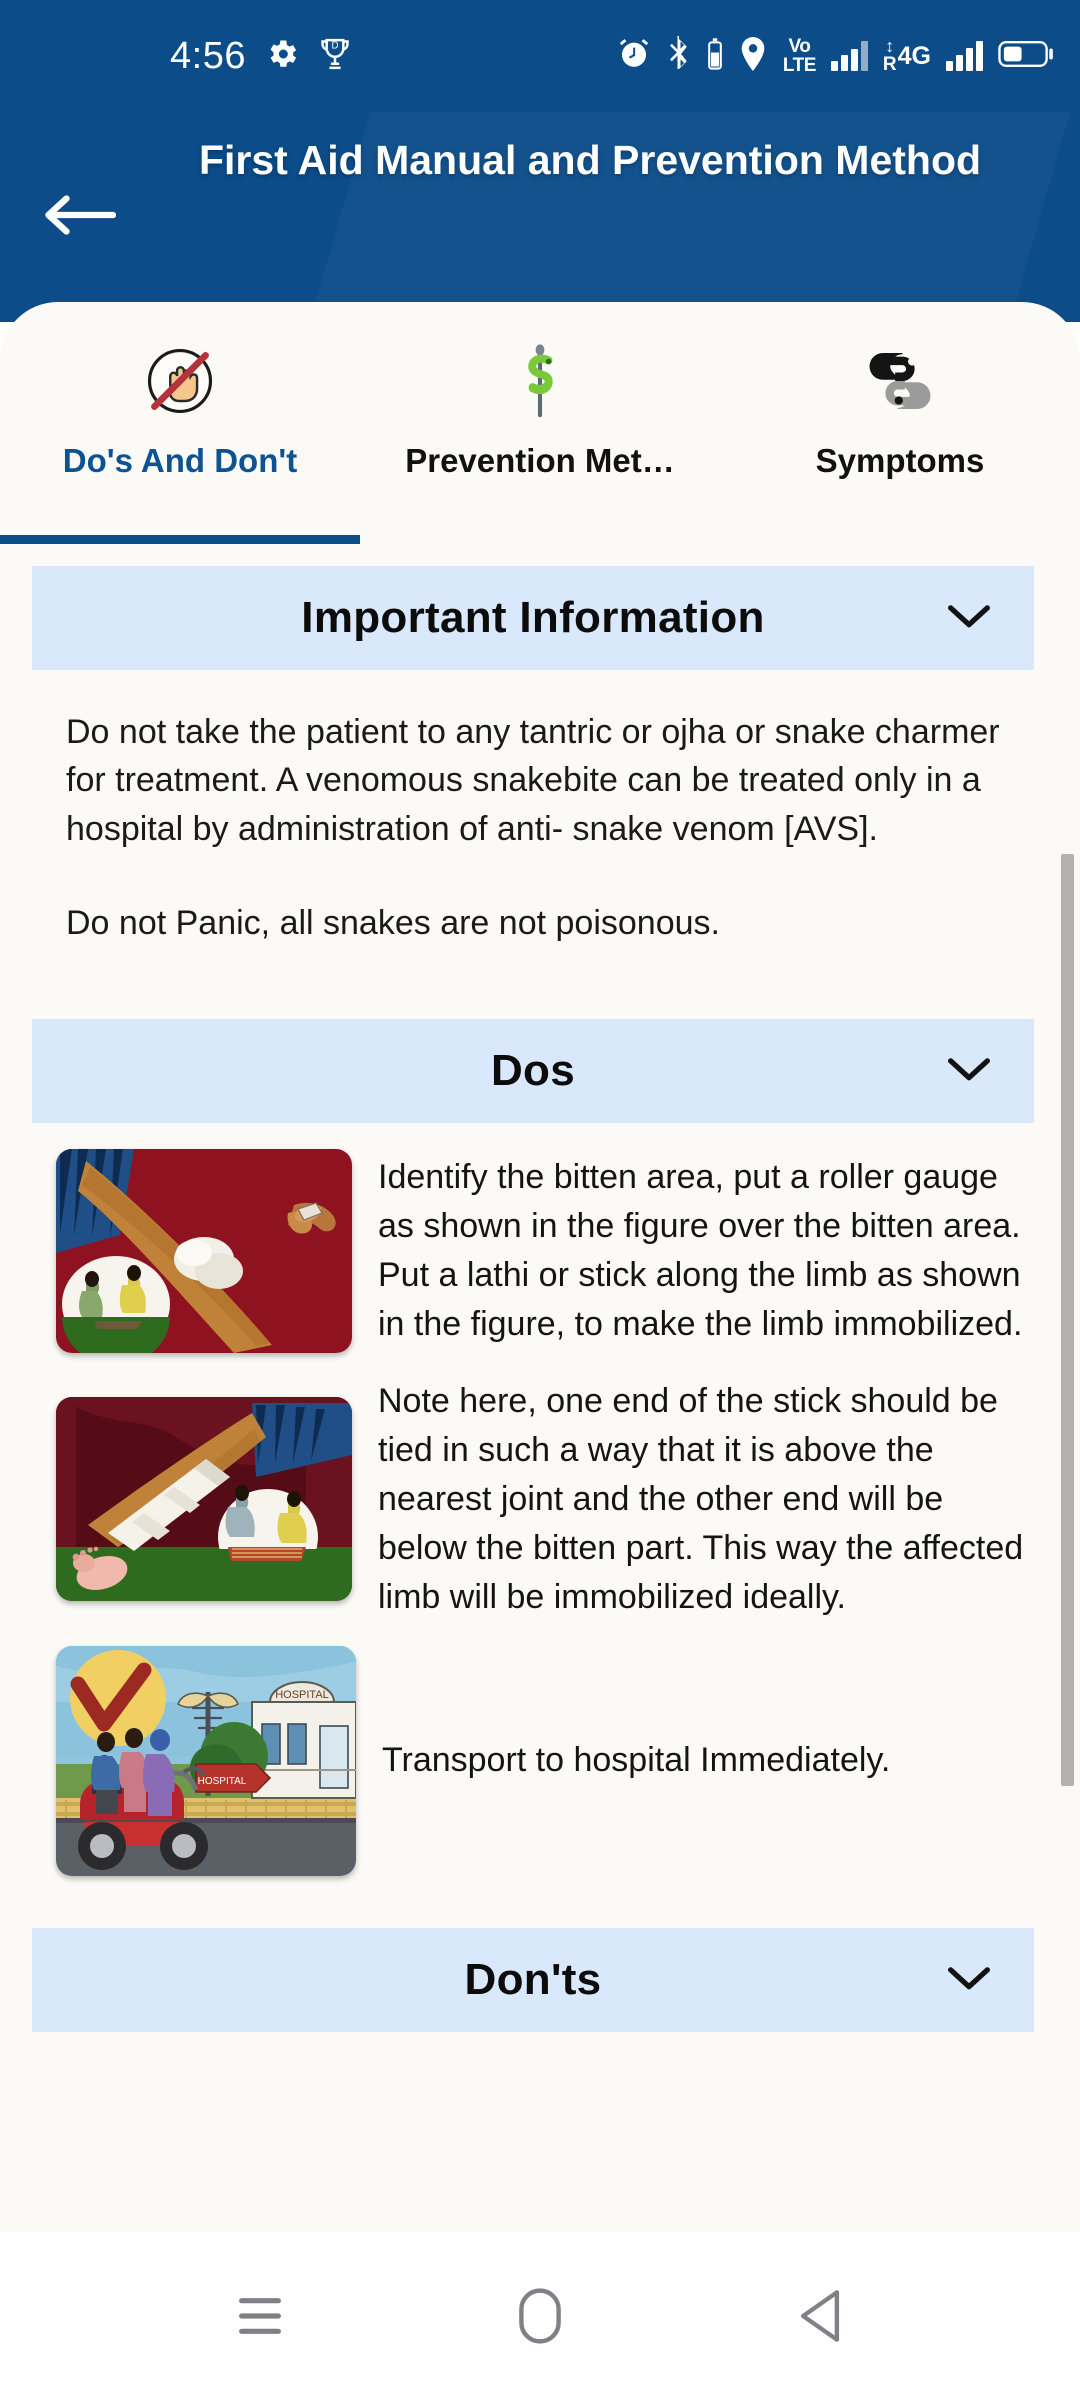 The width and height of the screenshot is (1080, 2400). I want to click on list-item-text: Transport to hospital Immediately., so click(636, 1760).